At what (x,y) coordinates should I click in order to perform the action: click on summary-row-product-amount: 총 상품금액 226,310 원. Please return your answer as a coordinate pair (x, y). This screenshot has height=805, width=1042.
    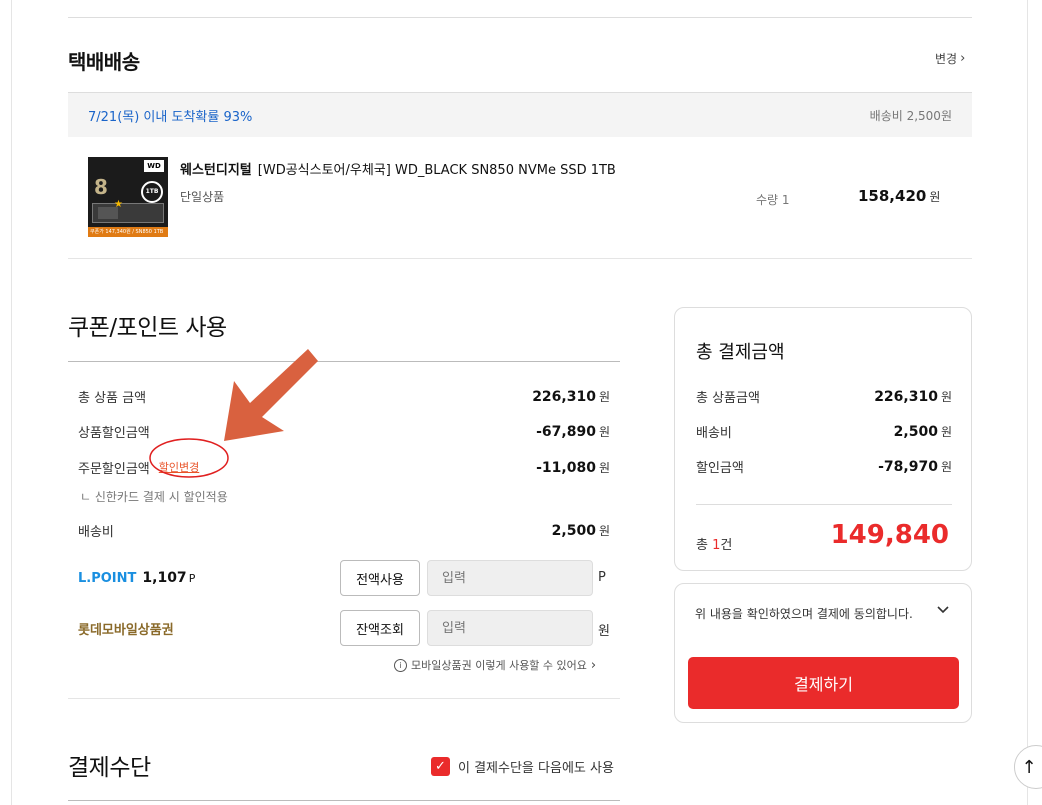
    Looking at the image, I should click on (824, 397).